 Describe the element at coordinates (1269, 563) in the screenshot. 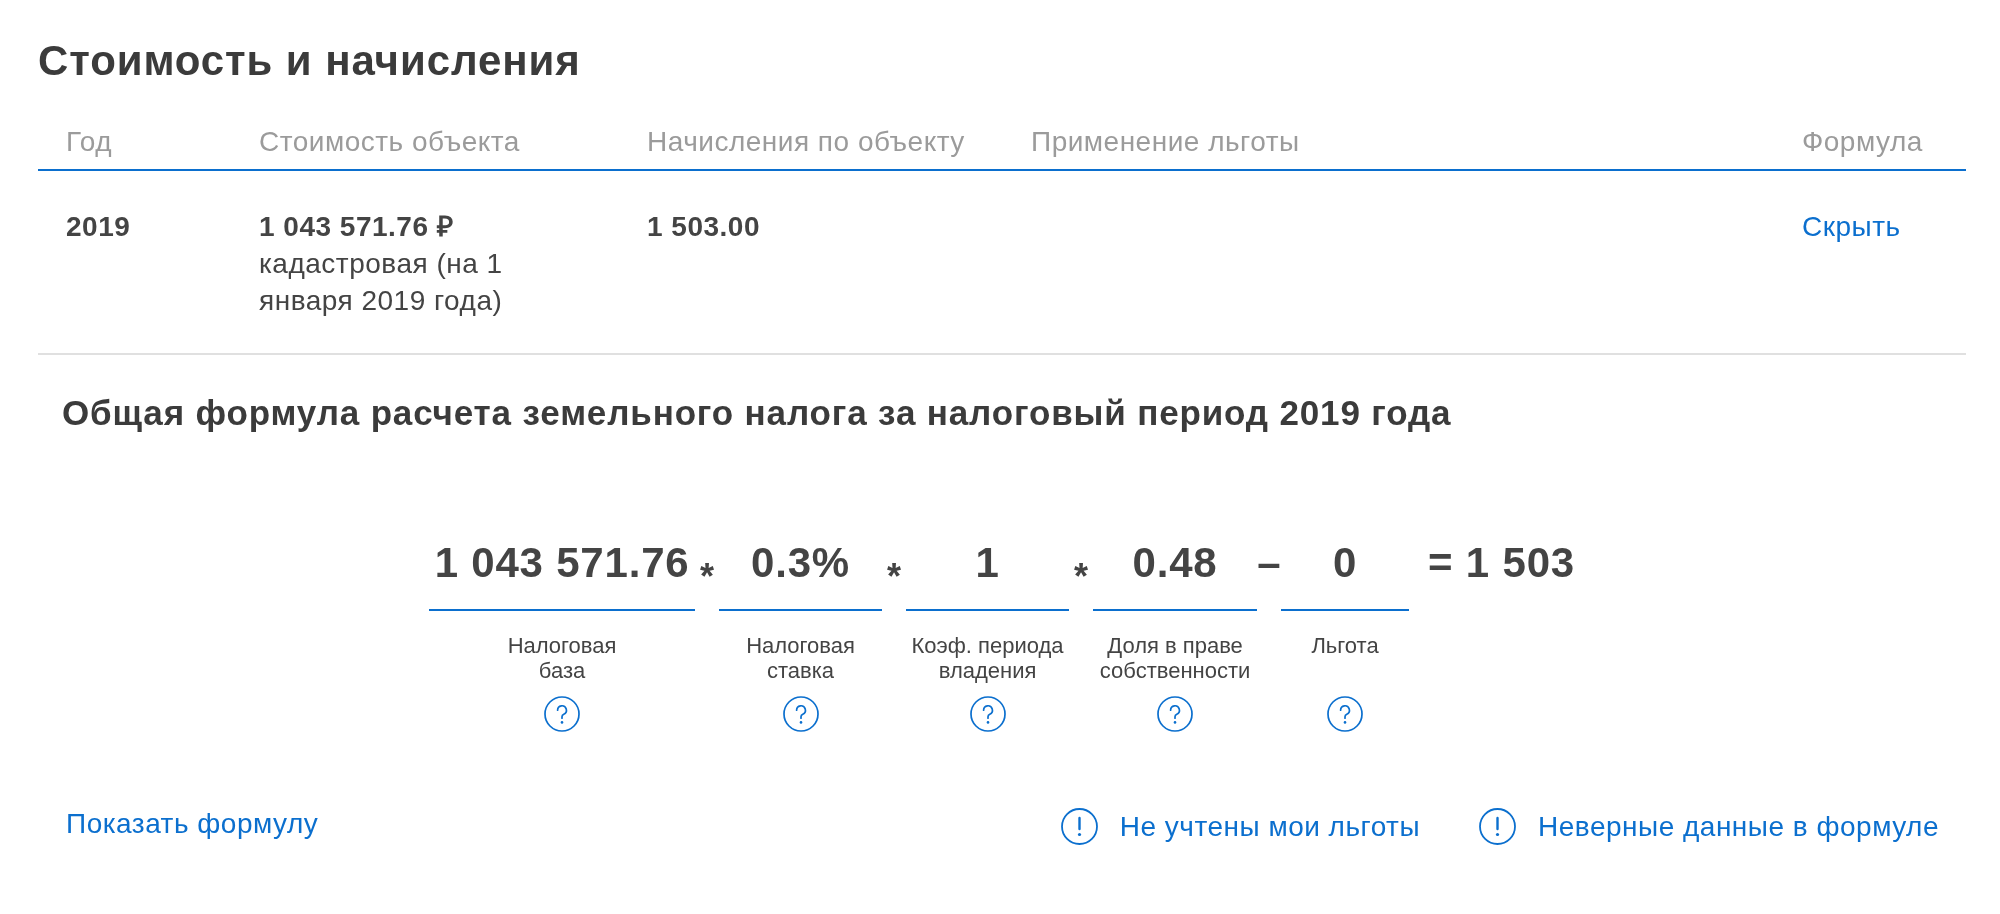

I see `minus-sign: –` at that location.